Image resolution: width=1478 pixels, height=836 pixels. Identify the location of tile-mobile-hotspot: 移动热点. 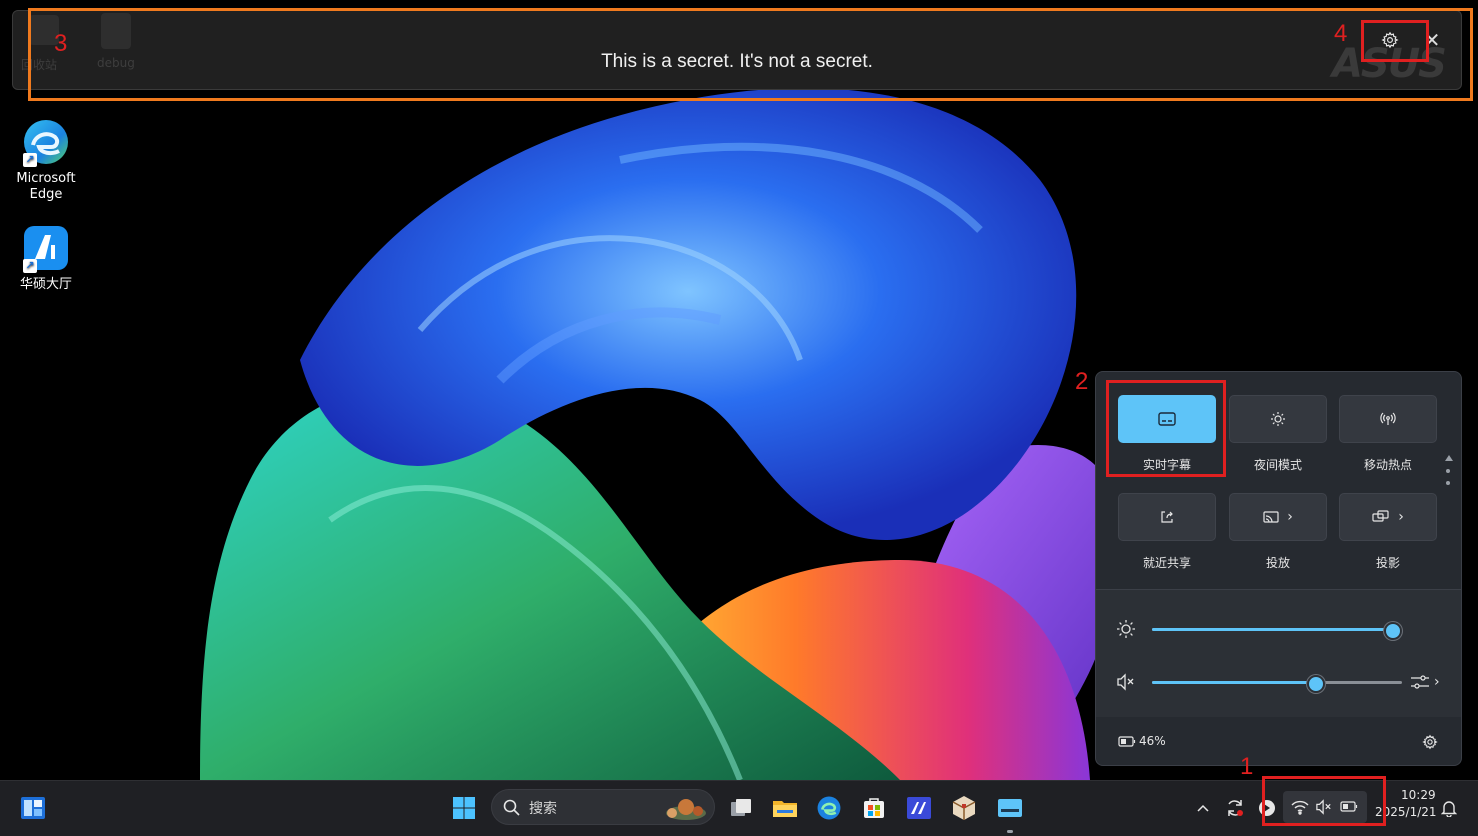
(1388, 434).